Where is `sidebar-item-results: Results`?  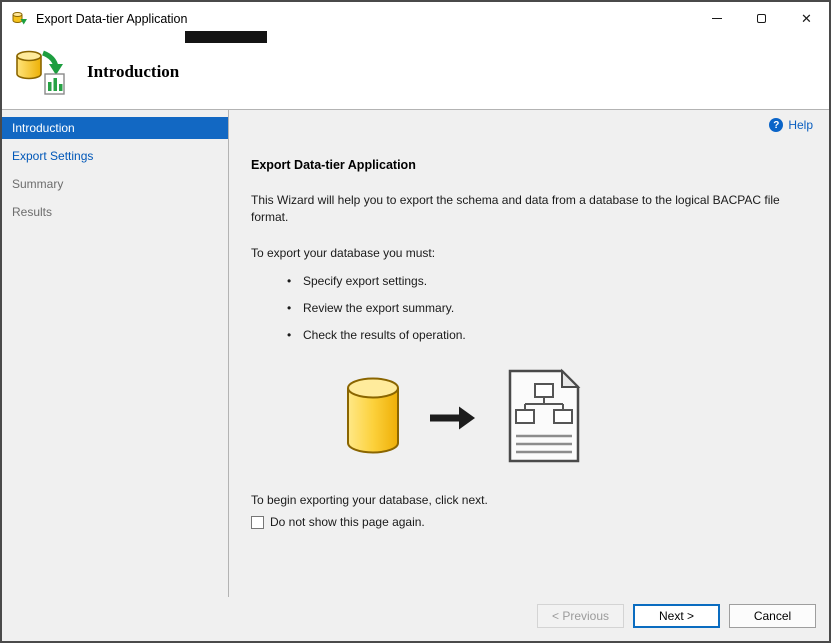
sidebar-item-results: Results is located at coordinates (32, 212).